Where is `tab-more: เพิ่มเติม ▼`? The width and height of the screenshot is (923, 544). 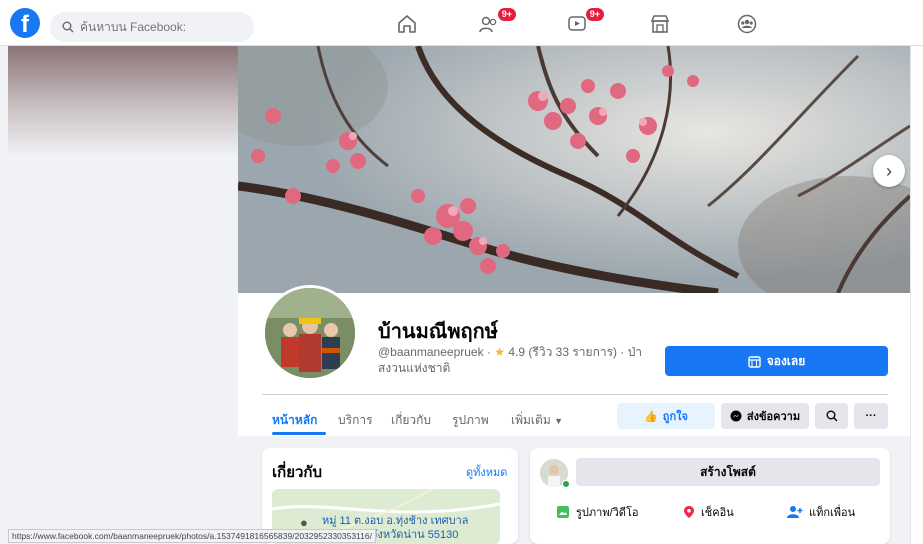
tab-more: เพิ่มเติม ▼ is located at coordinates (537, 420).